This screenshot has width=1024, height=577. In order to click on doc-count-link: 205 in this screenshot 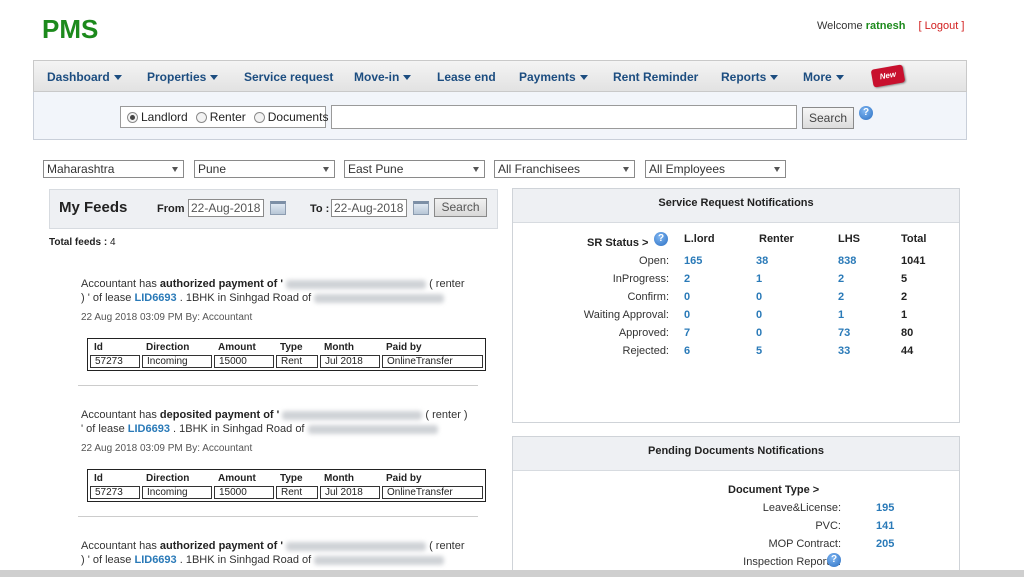, I will do `click(885, 544)`.